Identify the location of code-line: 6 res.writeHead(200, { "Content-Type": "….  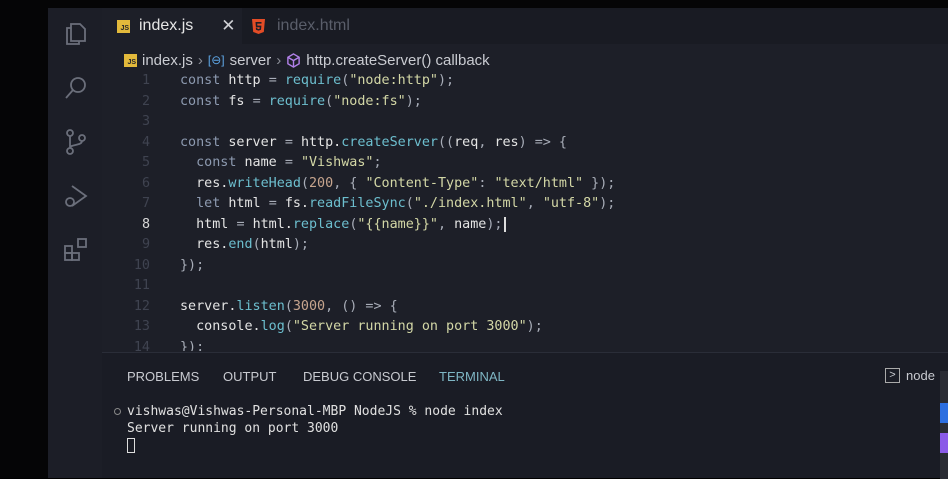
(525, 184).